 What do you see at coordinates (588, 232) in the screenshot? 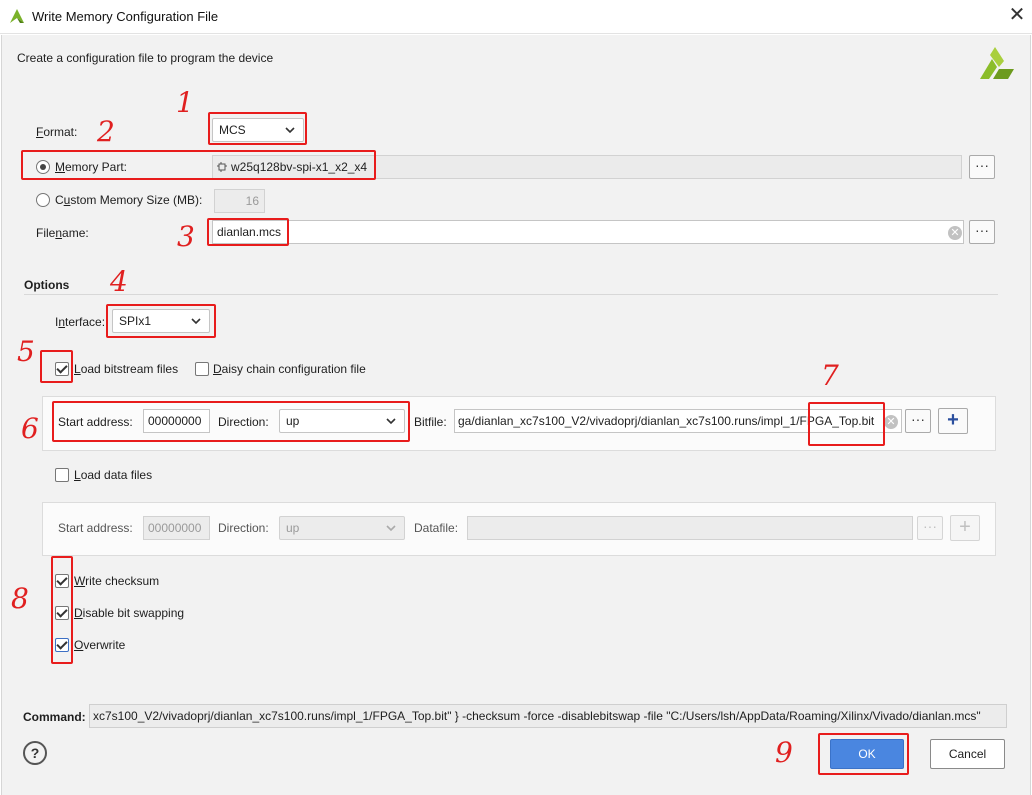
I see `filename-input: dianlan.mcs` at bounding box center [588, 232].